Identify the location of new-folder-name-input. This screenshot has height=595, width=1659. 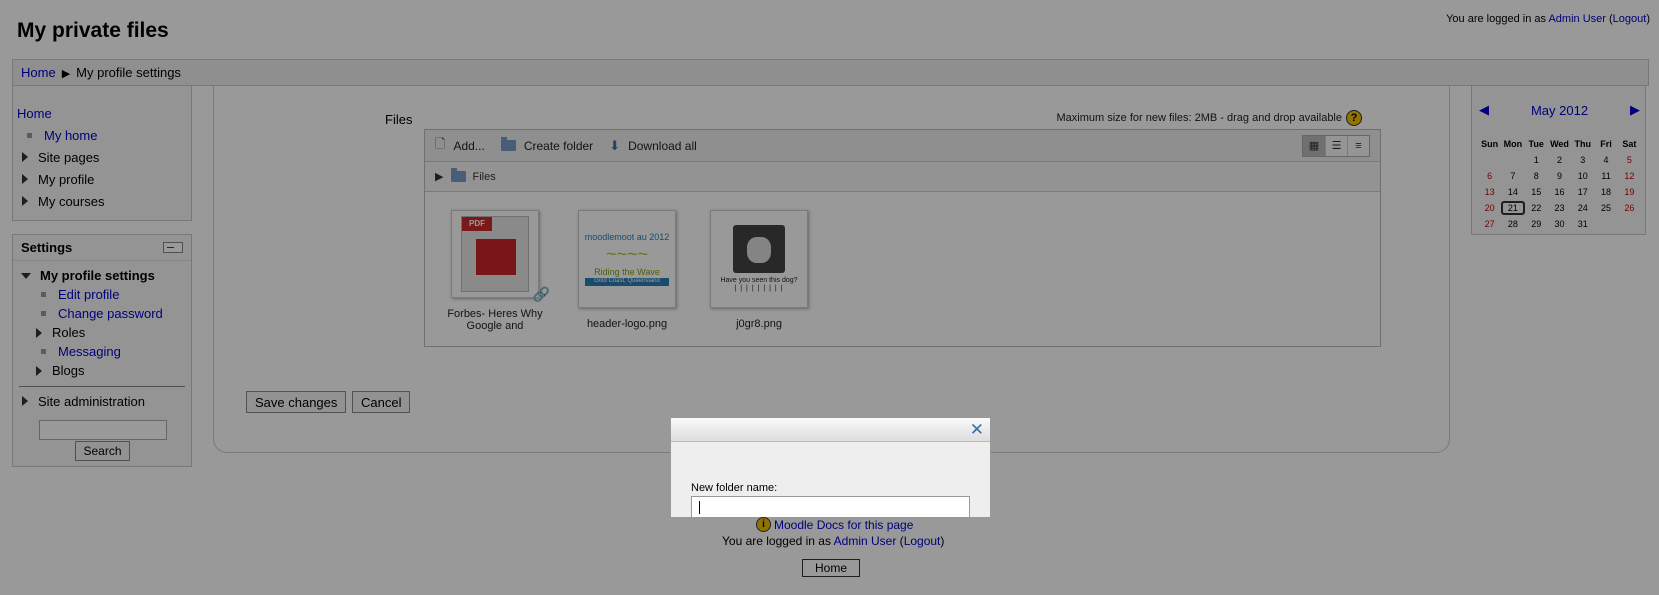
(830, 506).